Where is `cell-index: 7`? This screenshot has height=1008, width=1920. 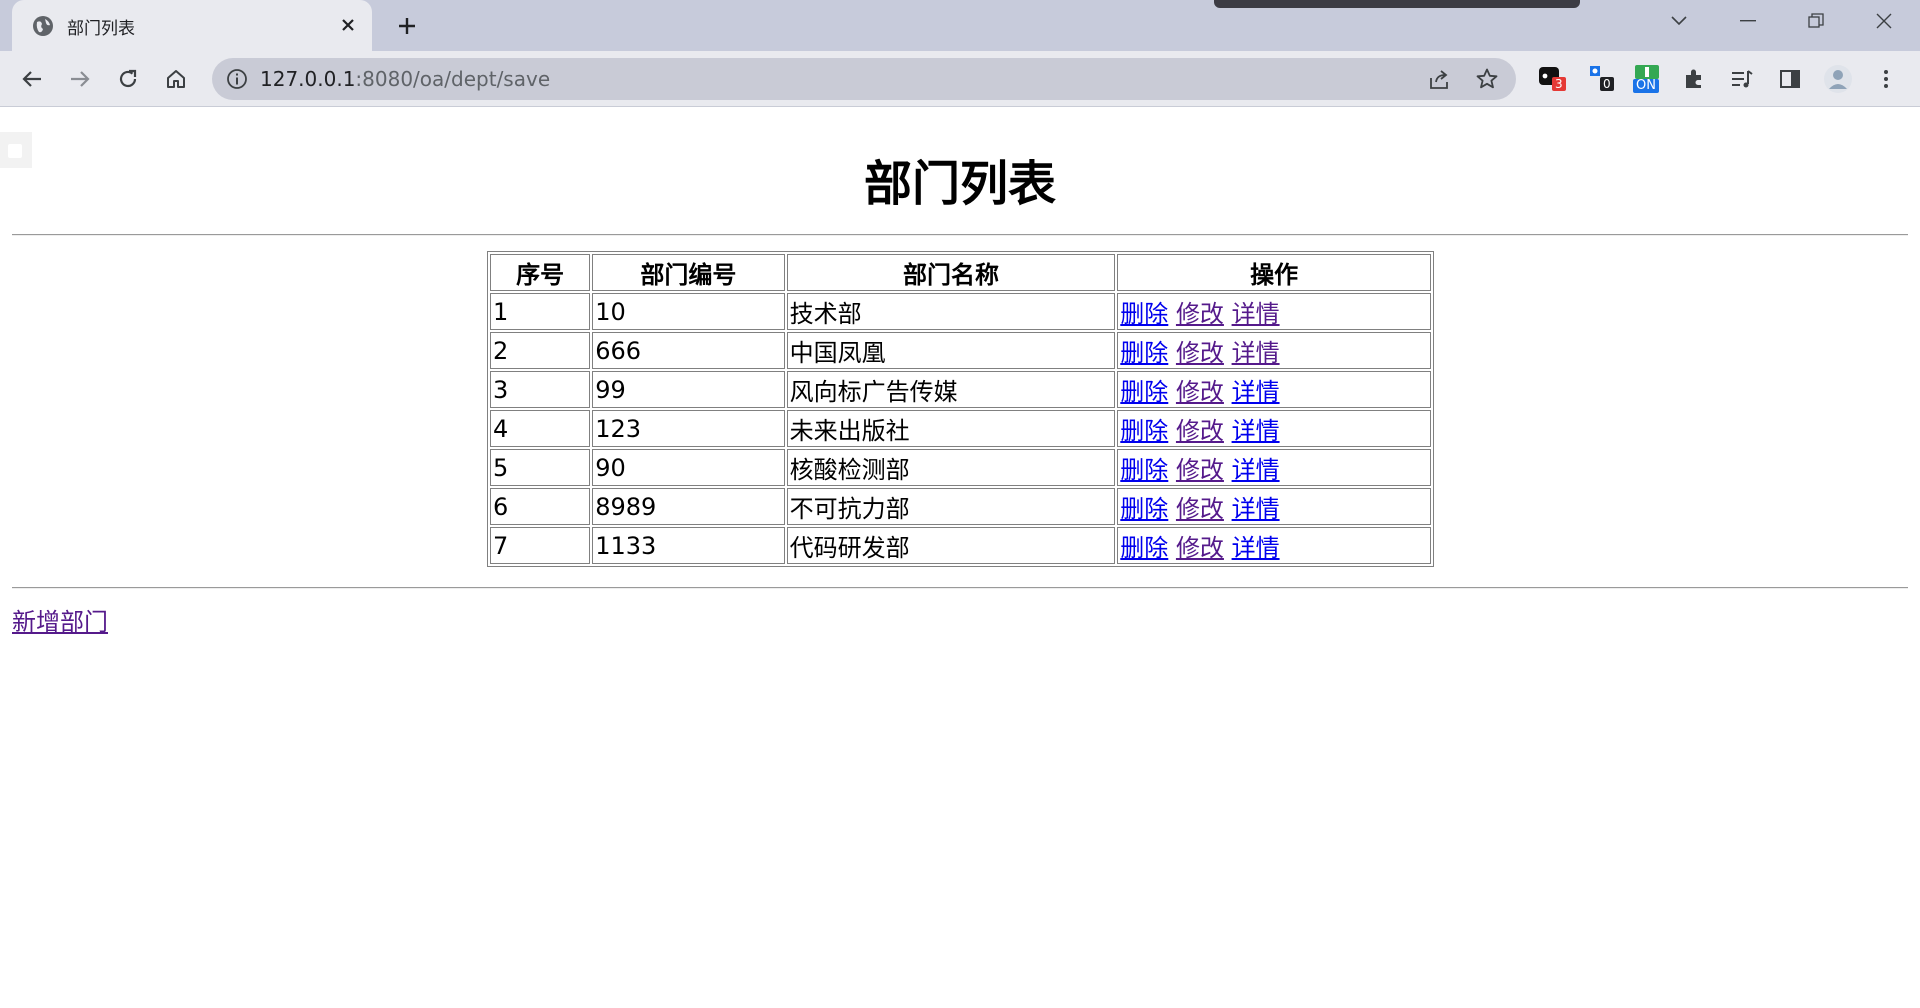 cell-index: 7 is located at coordinates (540, 545).